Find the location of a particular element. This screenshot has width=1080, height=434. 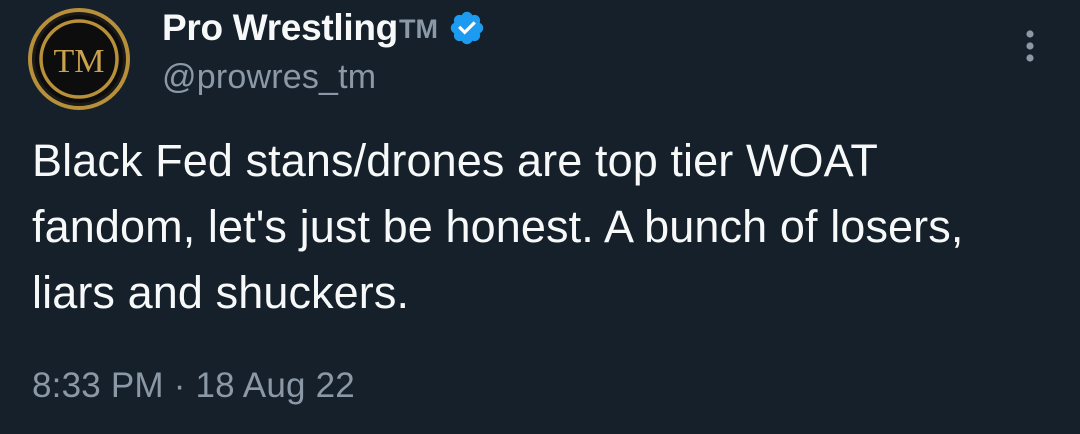

author-header: Pro Wrestling TM @prowres_tm is located at coordinates (324, 50).